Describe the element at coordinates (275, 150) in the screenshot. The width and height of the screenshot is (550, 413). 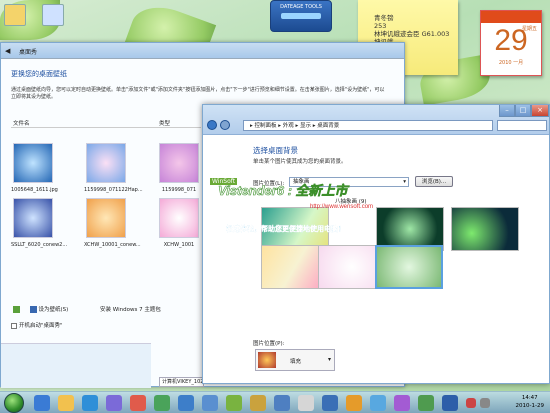
I see `page-title: 选择桌面背景` at that location.